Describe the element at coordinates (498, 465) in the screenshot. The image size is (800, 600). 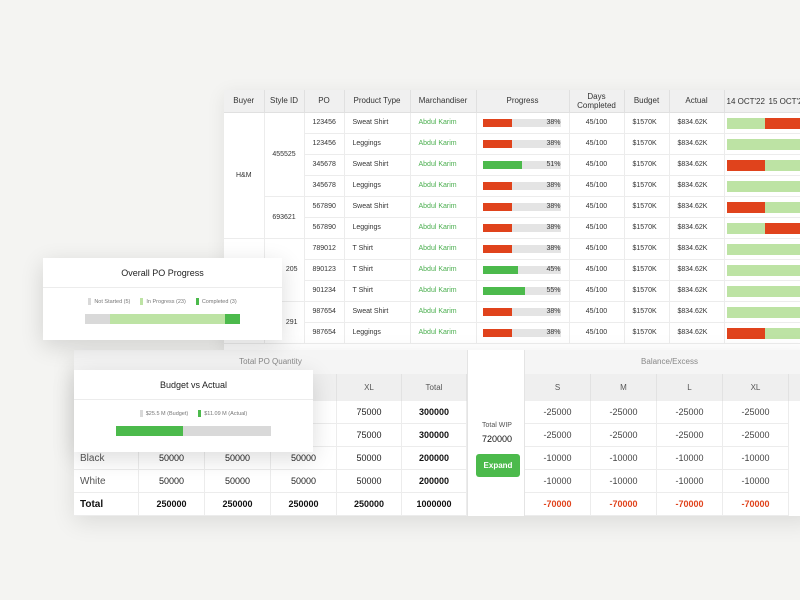
I see `expand-button: Expand` at that location.